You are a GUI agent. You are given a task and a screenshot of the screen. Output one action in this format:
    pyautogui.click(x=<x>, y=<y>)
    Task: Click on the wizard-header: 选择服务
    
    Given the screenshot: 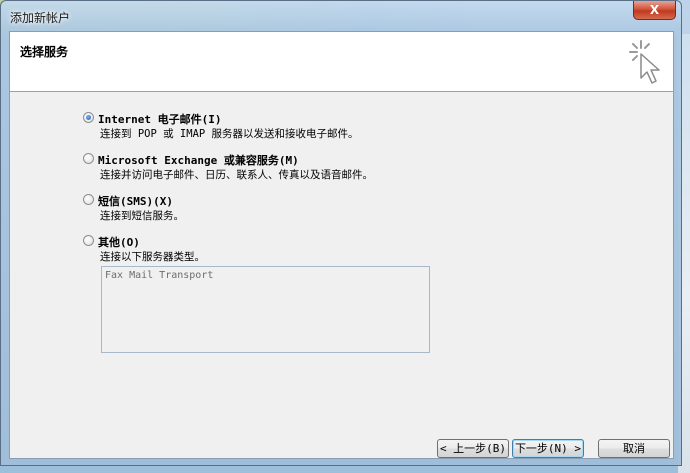 What is the action you would take?
    pyautogui.click(x=341, y=62)
    